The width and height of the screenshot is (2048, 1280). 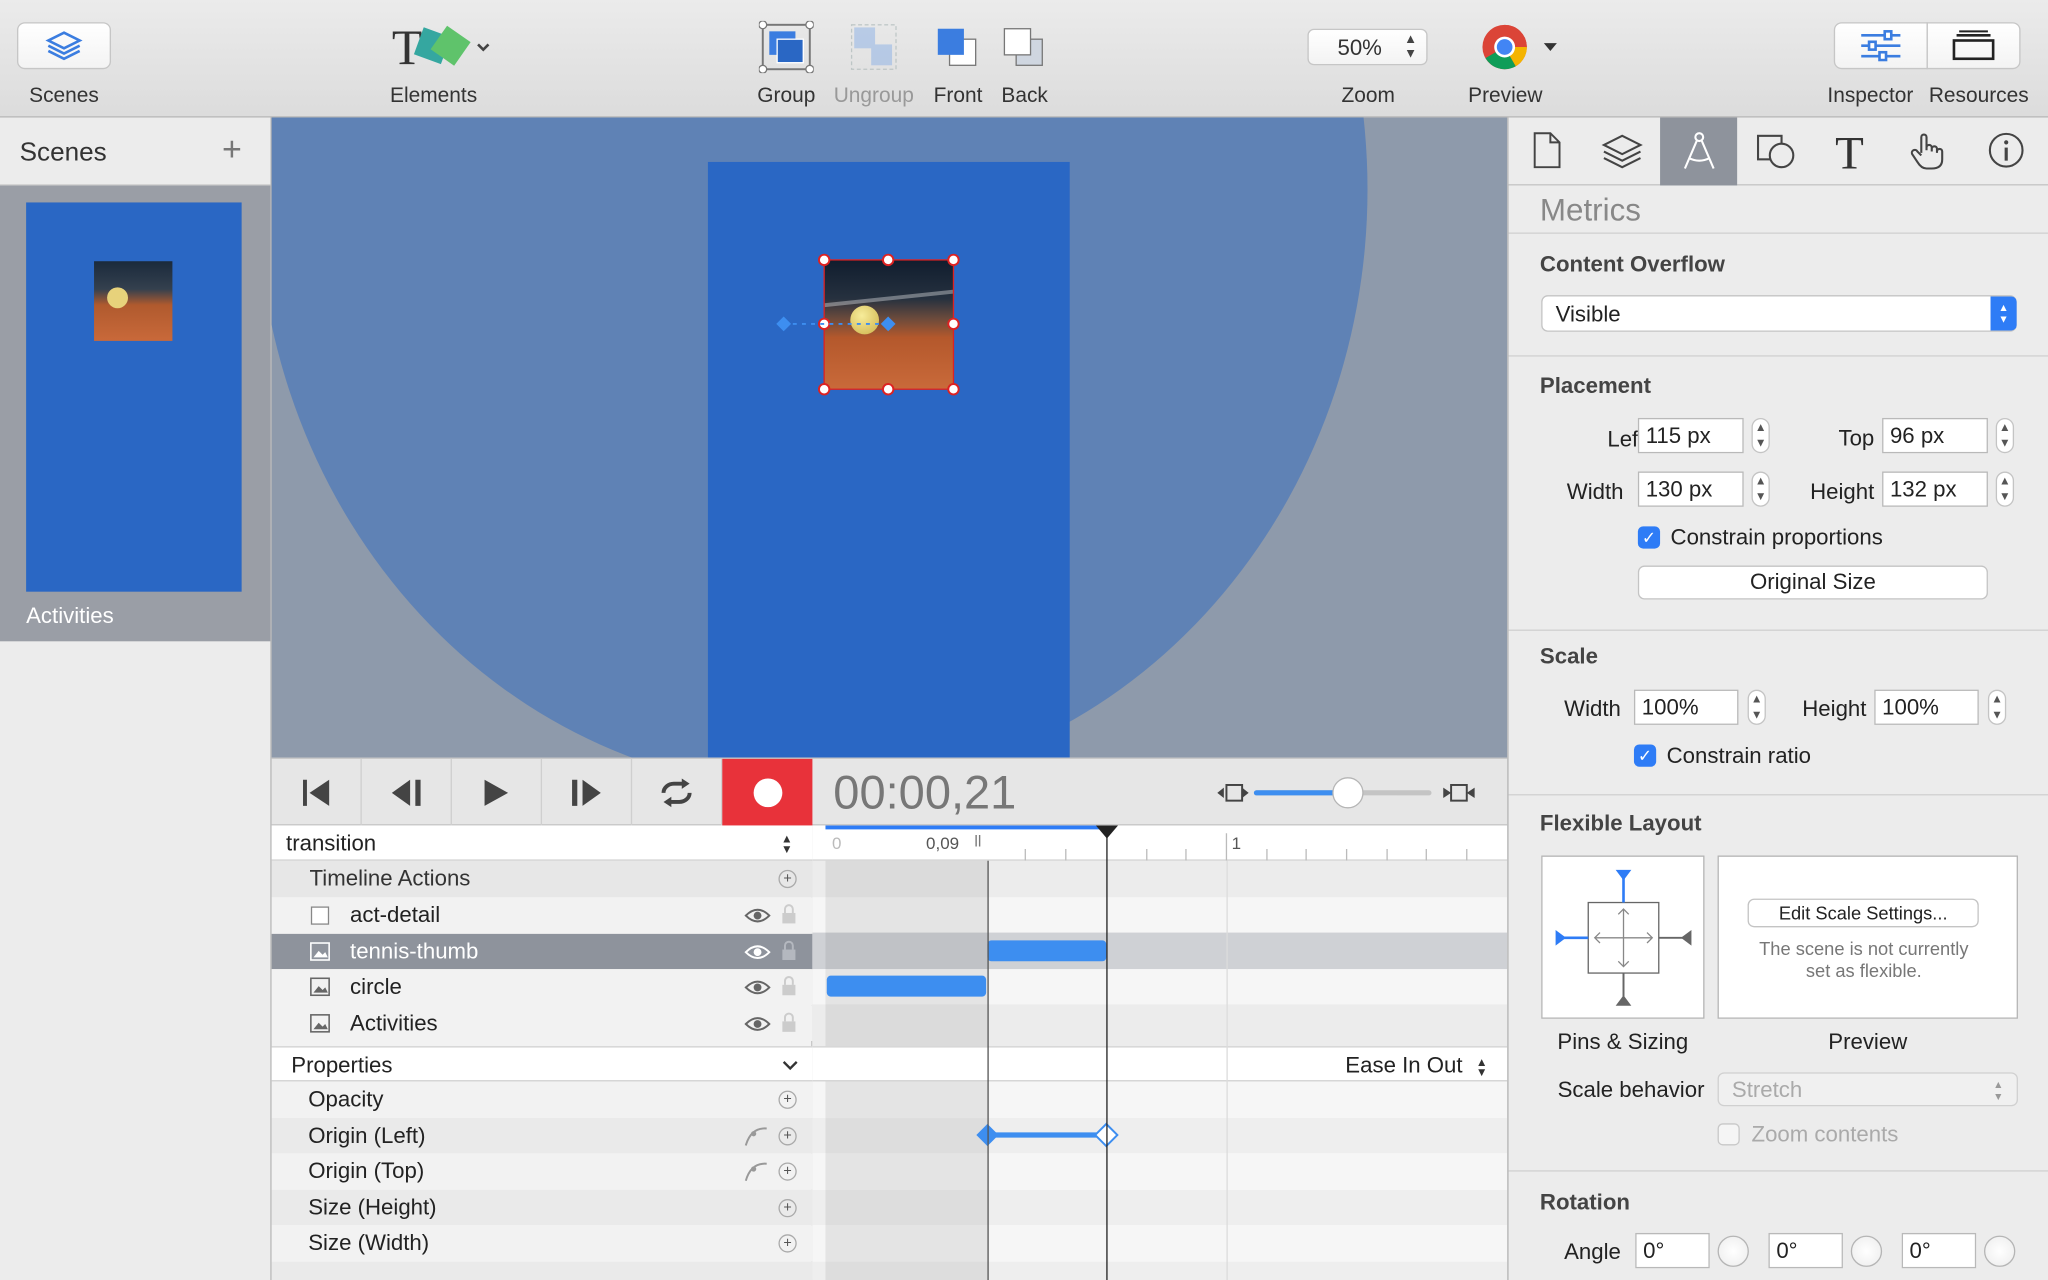 What do you see at coordinates (542, 1243) in the screenshot?
I see `property-row-size-width: Size (Width) +` at bounding box center [542, 1243].